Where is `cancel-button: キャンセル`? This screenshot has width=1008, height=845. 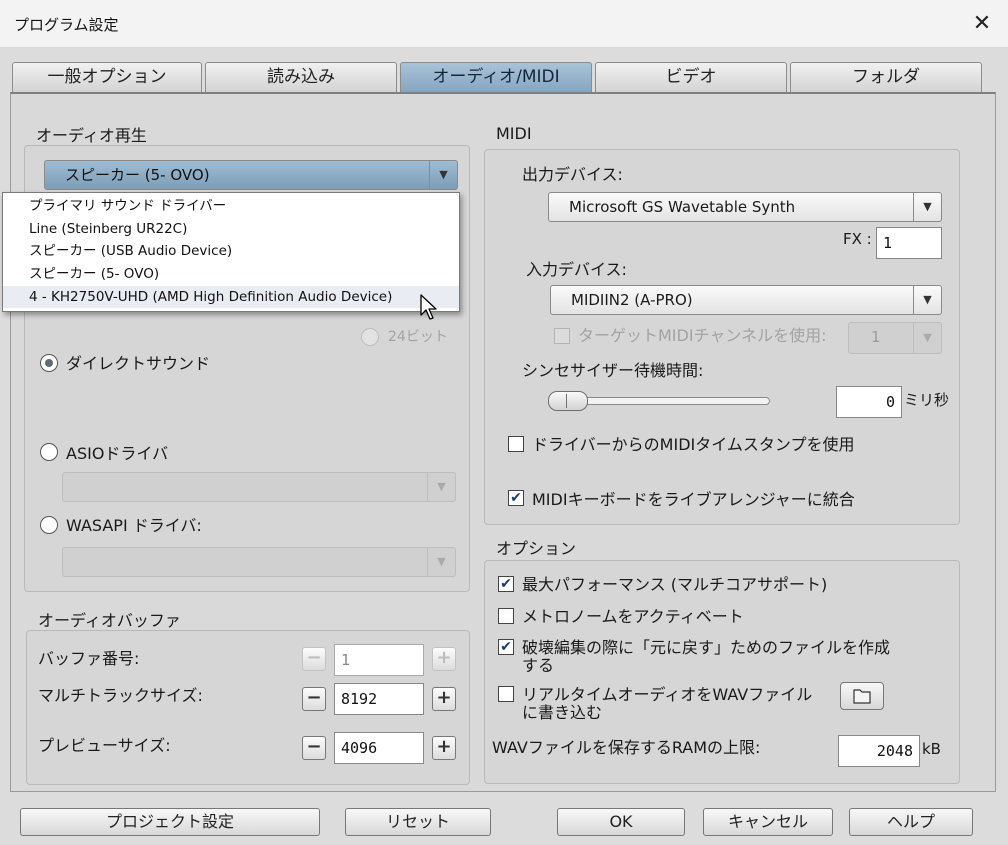
cancel-button: キャンセル is located at coordinates (768, 822).